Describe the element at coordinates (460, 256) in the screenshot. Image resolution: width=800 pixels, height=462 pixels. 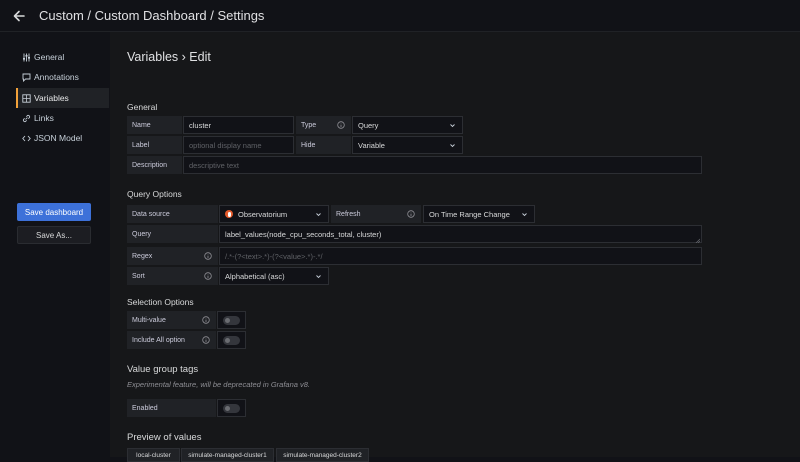
I see `regex-input: /.*-(?<text>.*)-(?<value>.*)-.*/` at that location.